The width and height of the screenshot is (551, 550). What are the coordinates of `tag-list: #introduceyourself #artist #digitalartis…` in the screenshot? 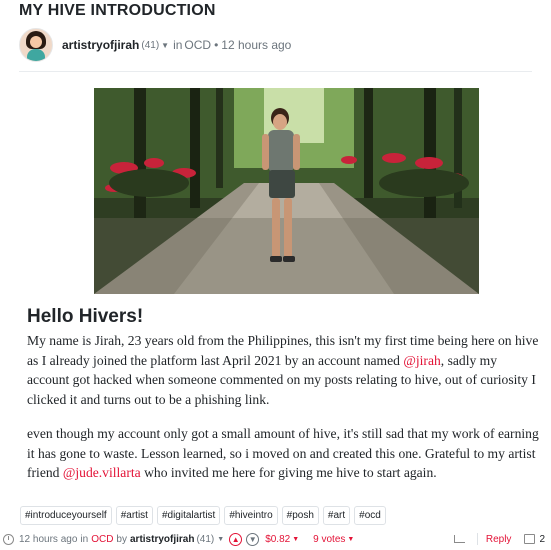 It's located at (203, 515).